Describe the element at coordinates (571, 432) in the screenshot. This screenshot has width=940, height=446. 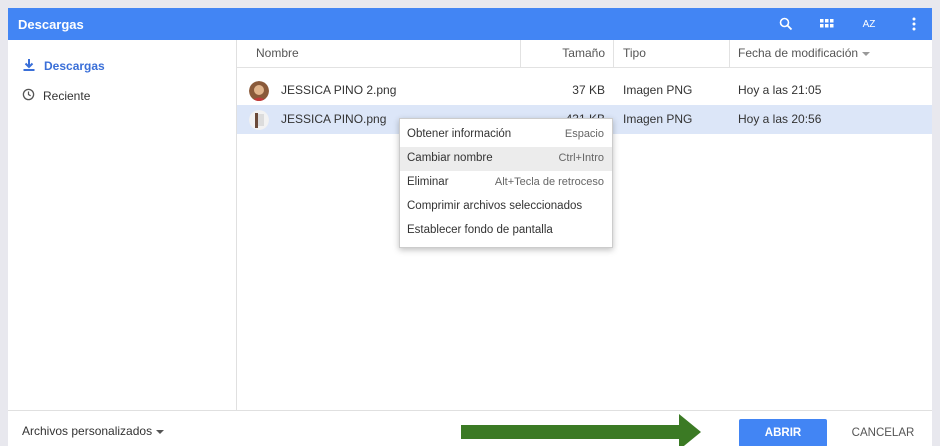
I see `annotation-arrow-shaft` at that location.